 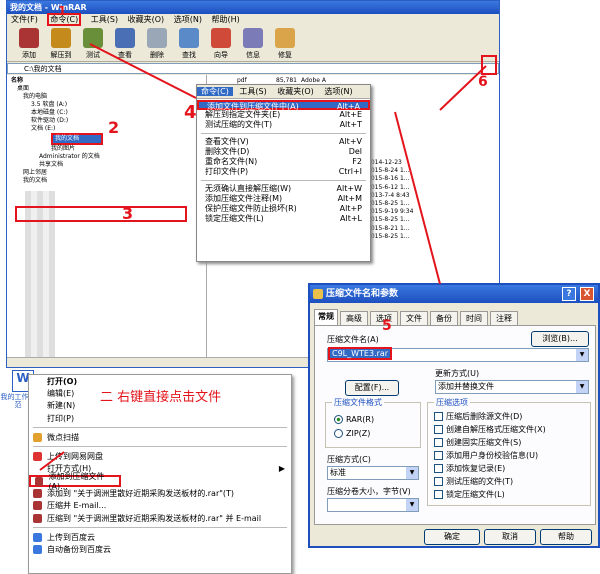 I want to click on arrow-to-dropdown, so click(x=463, y=88).